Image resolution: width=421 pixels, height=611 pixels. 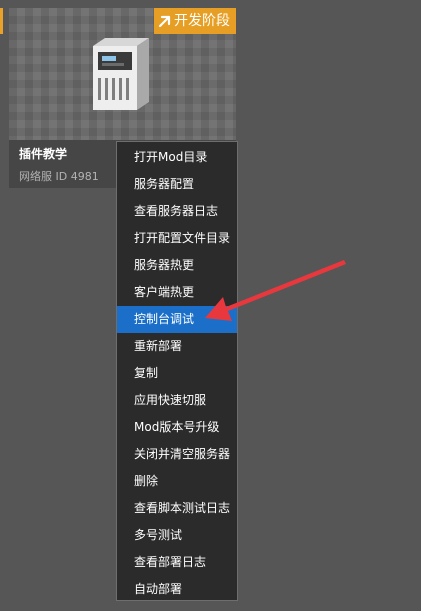 I want to click on server-icon, so click(x=121, y=74).